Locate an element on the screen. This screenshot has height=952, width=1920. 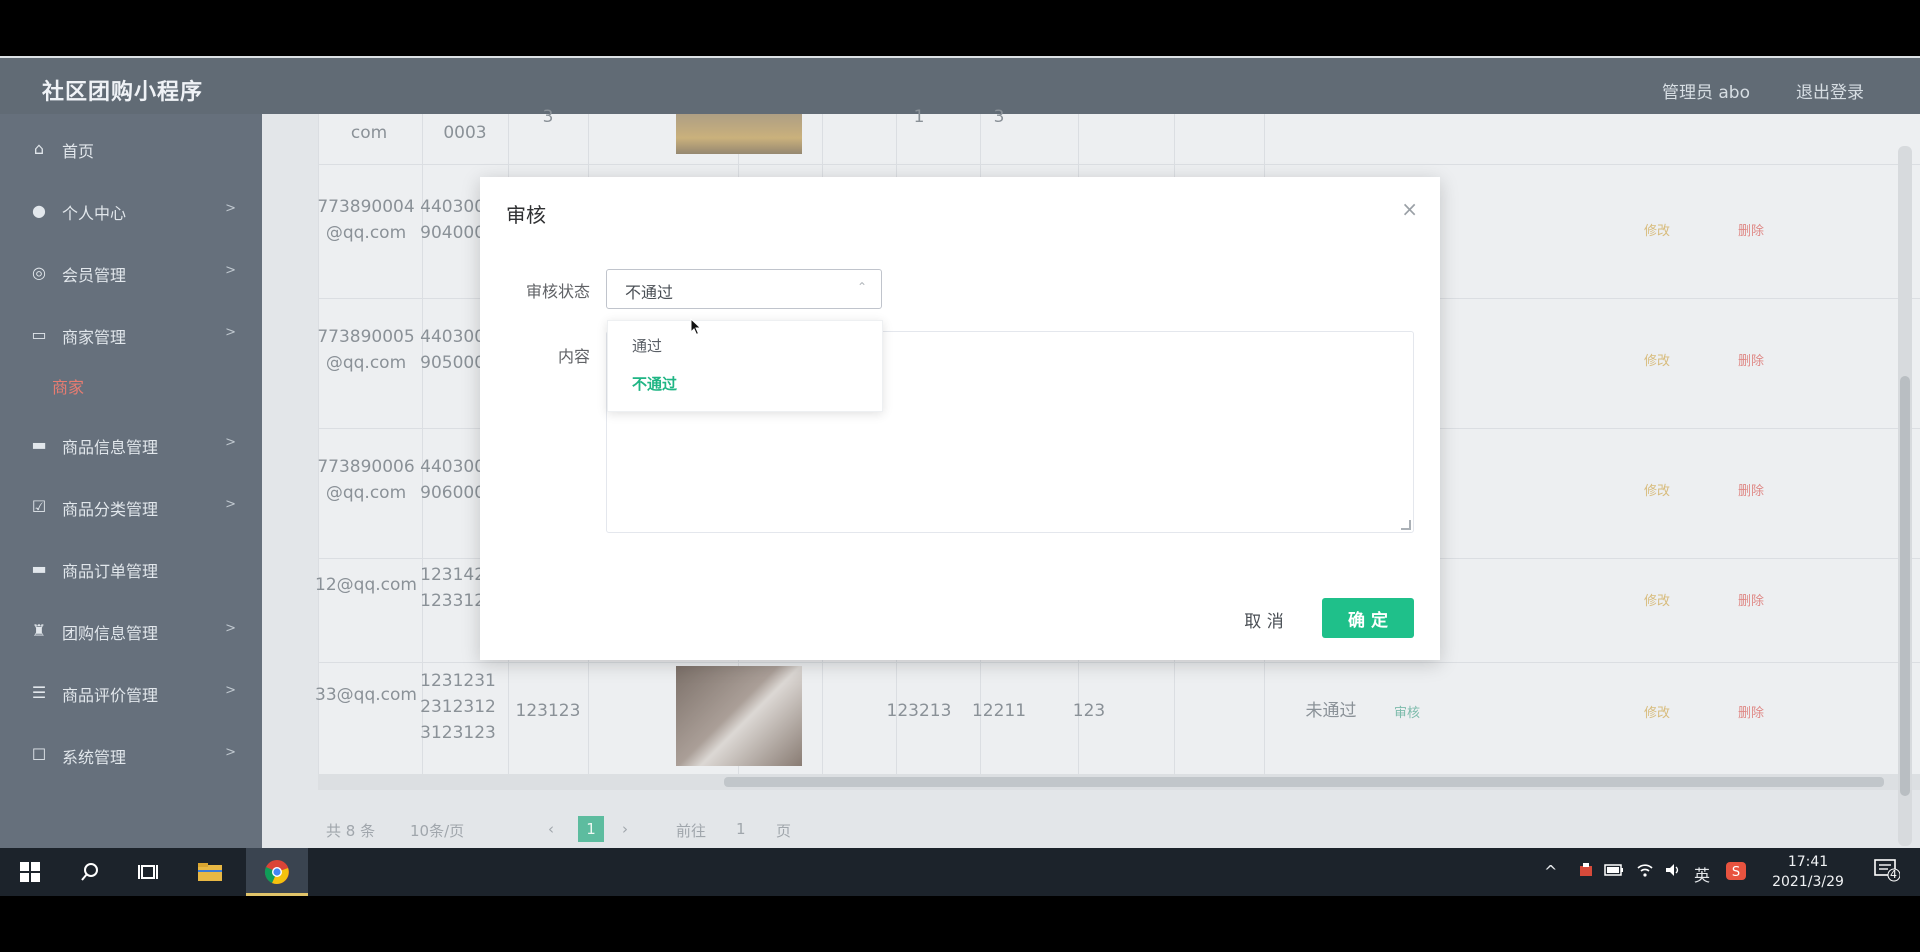
clock-date: 2021/3/29 is located at coordinates (1808, 882).